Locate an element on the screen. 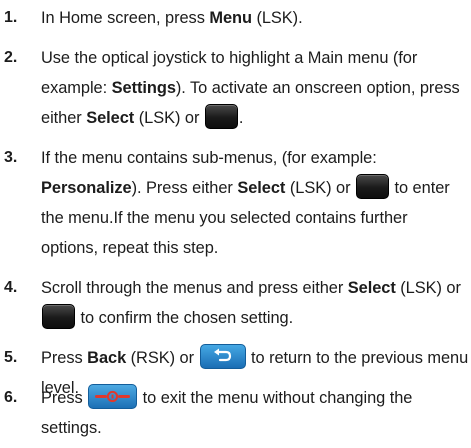  step-text-line: options, repeat this step. is located at coordinates (130, 248).